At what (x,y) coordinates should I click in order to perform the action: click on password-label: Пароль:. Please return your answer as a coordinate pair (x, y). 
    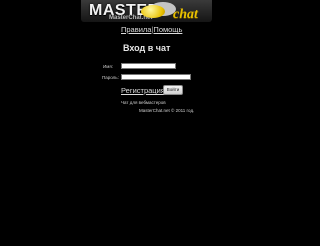
    Looking at the image, I should click on (110, 77).